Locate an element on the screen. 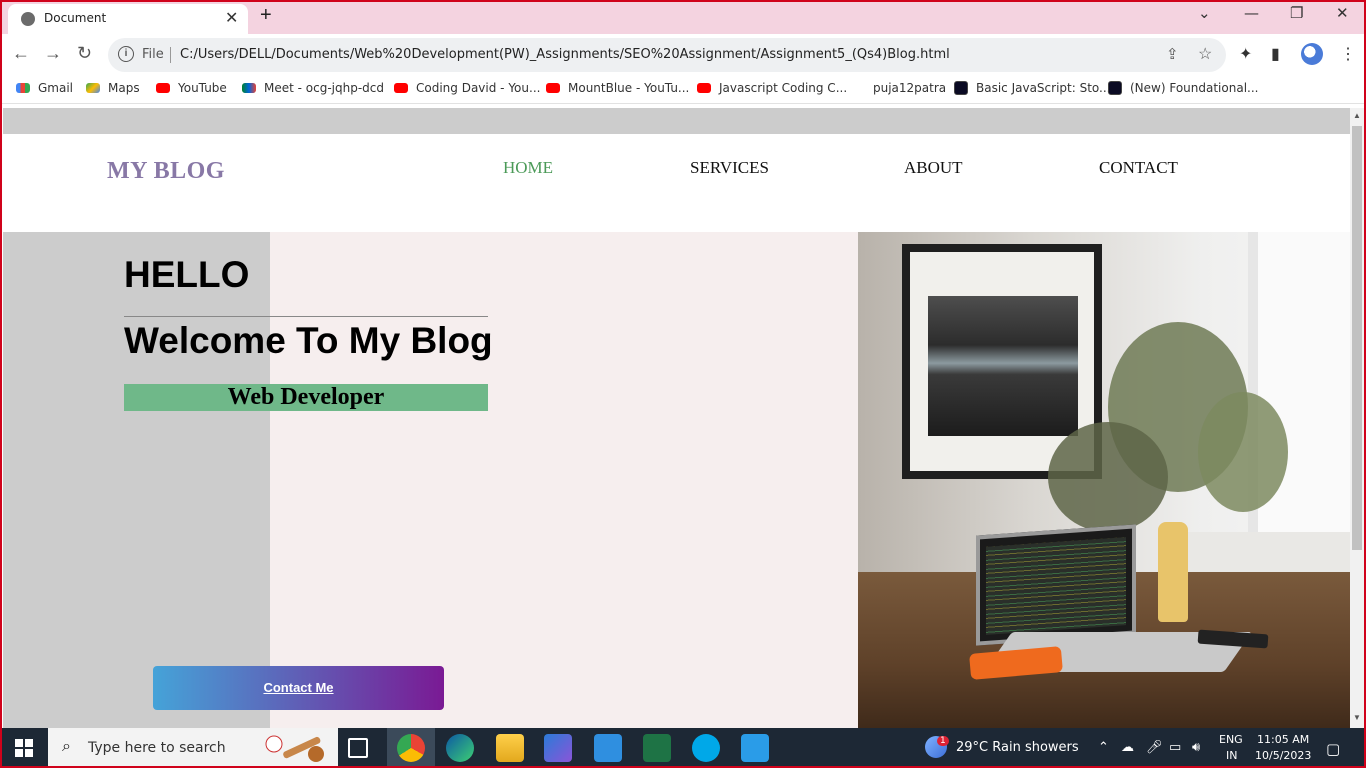 The width and height of the screenshot is (1366, 768). gmail-icon is located at coordinates (23, 88).